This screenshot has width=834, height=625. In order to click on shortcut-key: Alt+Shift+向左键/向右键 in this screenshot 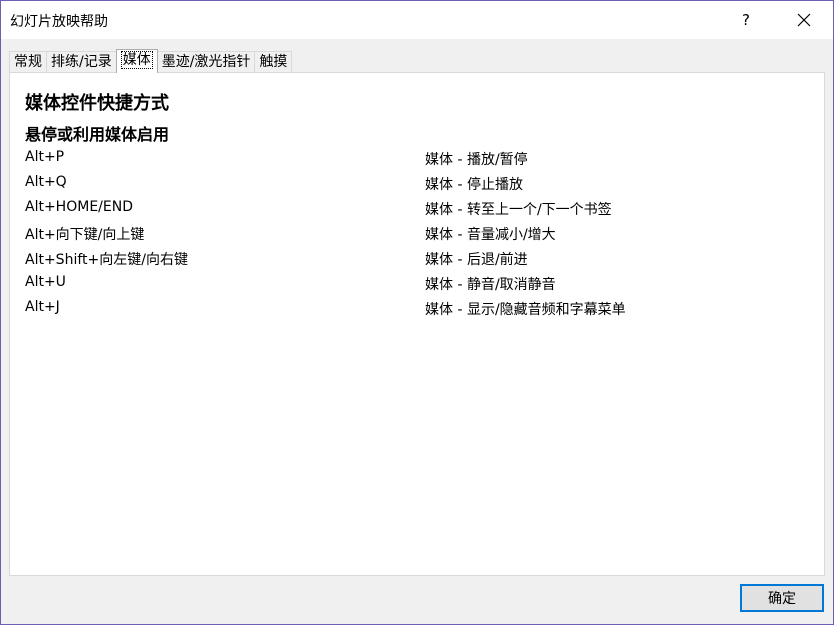, I will do `click(106, 260)`.